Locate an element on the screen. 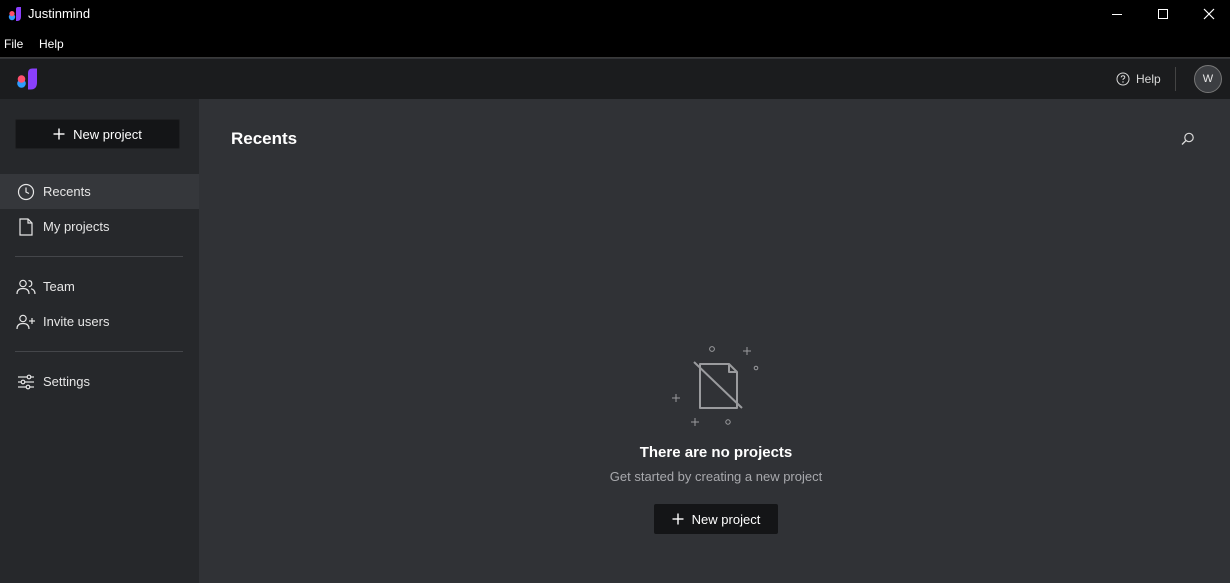 Image resolution: width=1230 pixels, height=583 pixels. sidebar-item-label: Invite users is located at coordinates (76, 321).